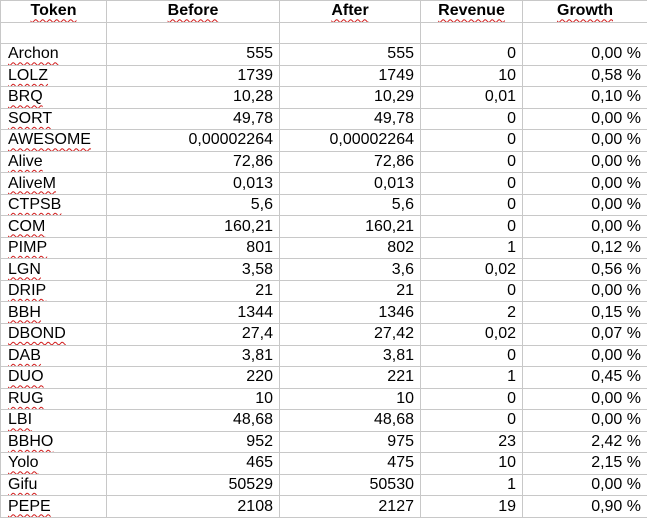 The height and width of the screenshot is (518, 647). I want to click on cell-before: 48,68, so click(193, 420).